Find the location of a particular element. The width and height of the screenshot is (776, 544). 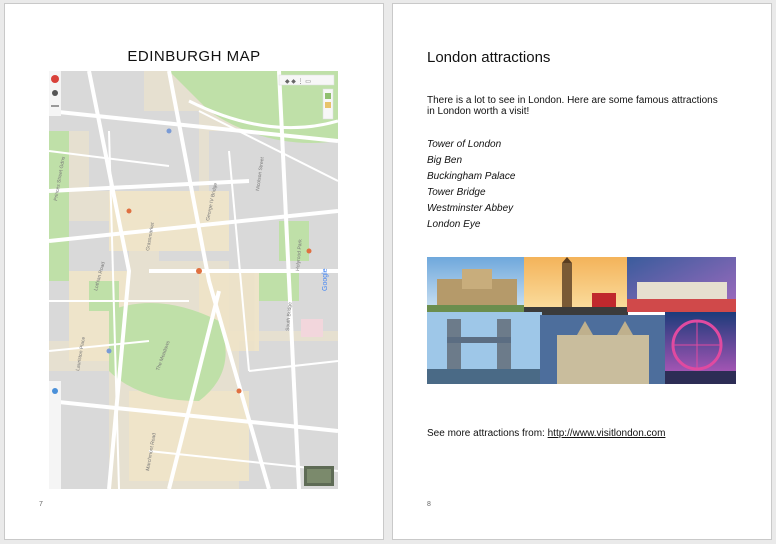

page-title: London attractions is located at coordinates (489, 57).